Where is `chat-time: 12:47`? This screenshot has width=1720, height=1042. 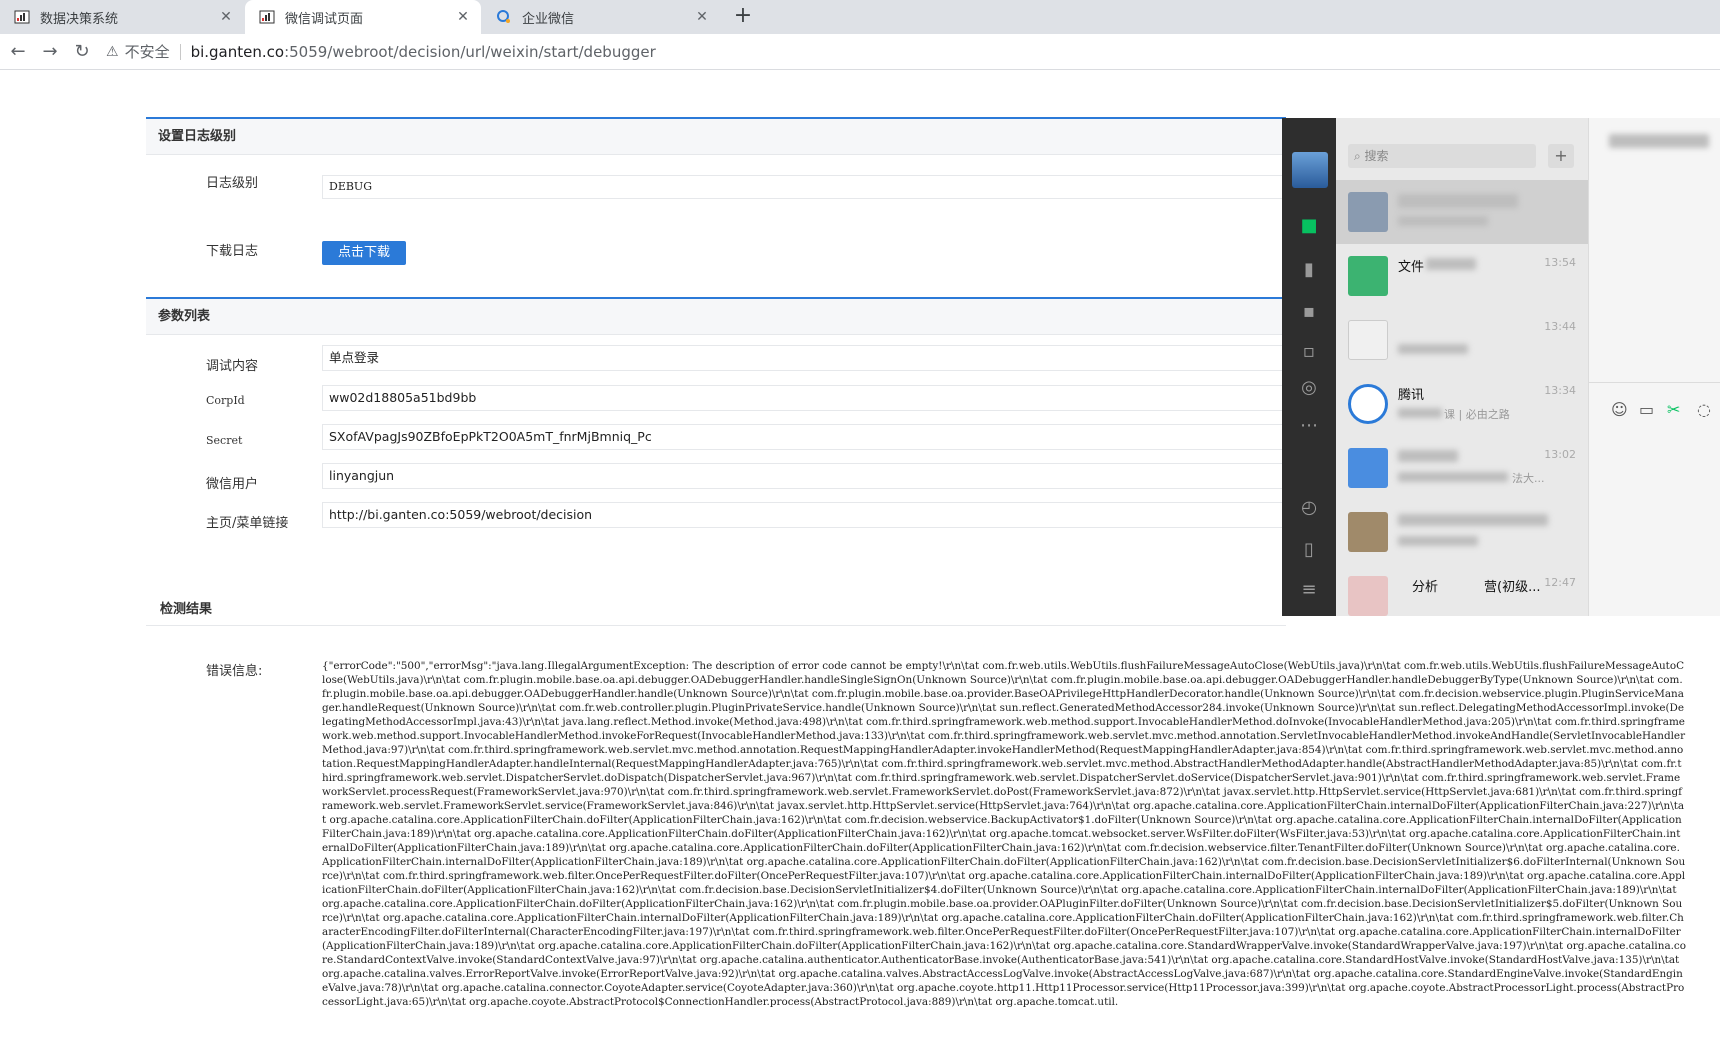
chat-time: 12:47 is located at coordinates (1560, 582).